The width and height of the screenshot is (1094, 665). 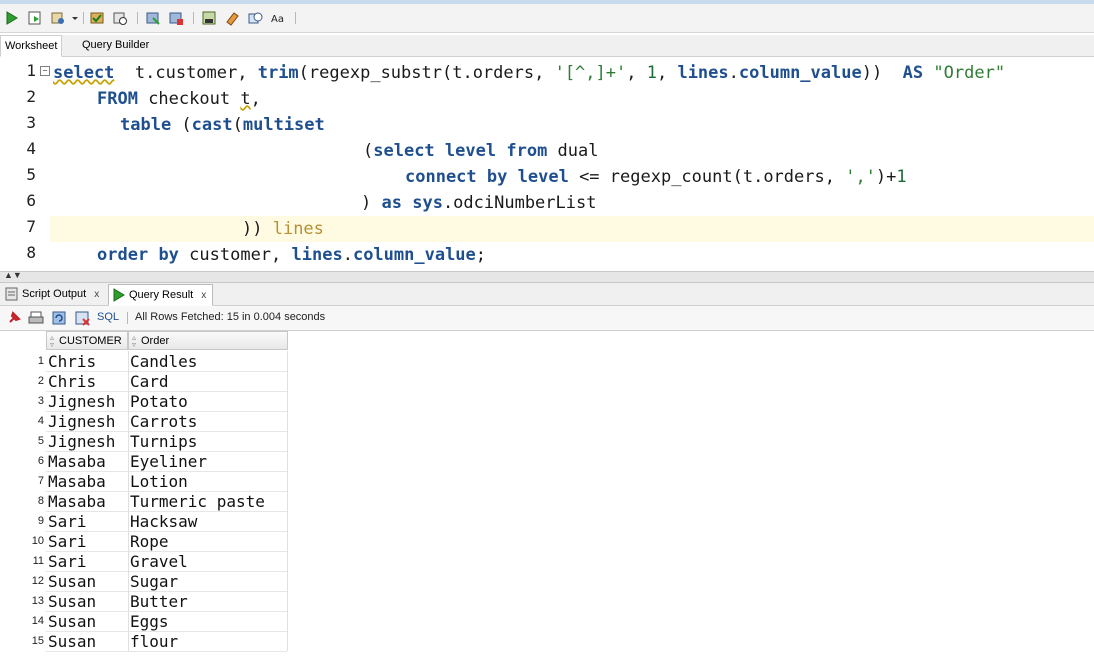 What do you see at coordinates (163, 521) in the screenshot?
I see `cell-order: Hacksaw` at bounding box center [163, 521].